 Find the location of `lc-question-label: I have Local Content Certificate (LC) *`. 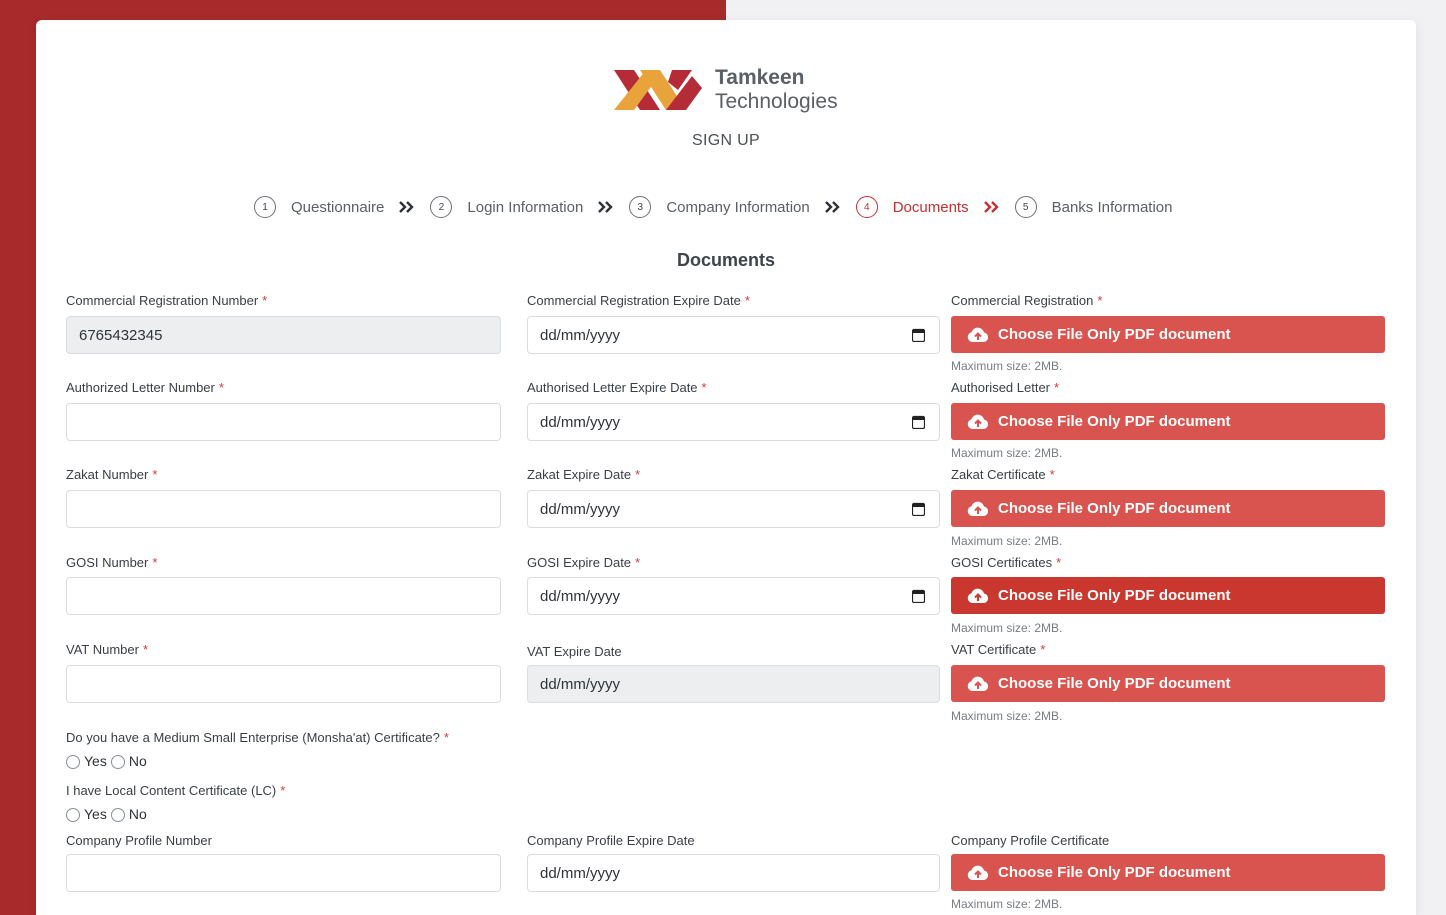

lc-question-label: I have Local Content Certificate (LC) * is located at coordinates (176, 790).